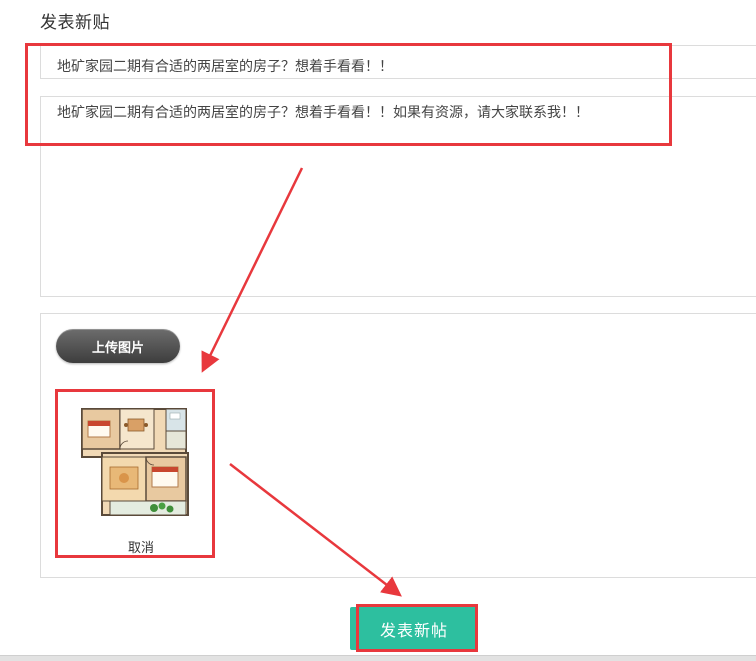  Describe the element at coordinates (135, 462) in the screenshot. I see `floor-plan-image-icon` at that location.